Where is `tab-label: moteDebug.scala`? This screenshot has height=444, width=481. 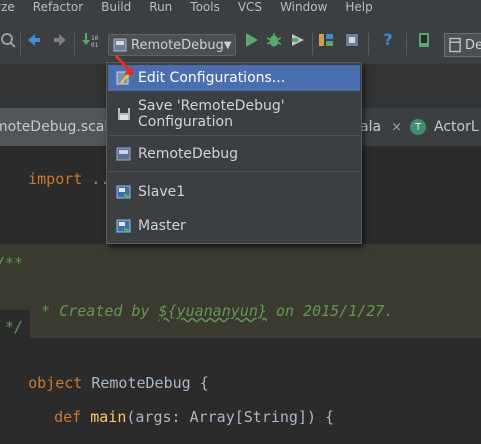 tab-label: moteDebug.scala is located at coordinates (58, 127).